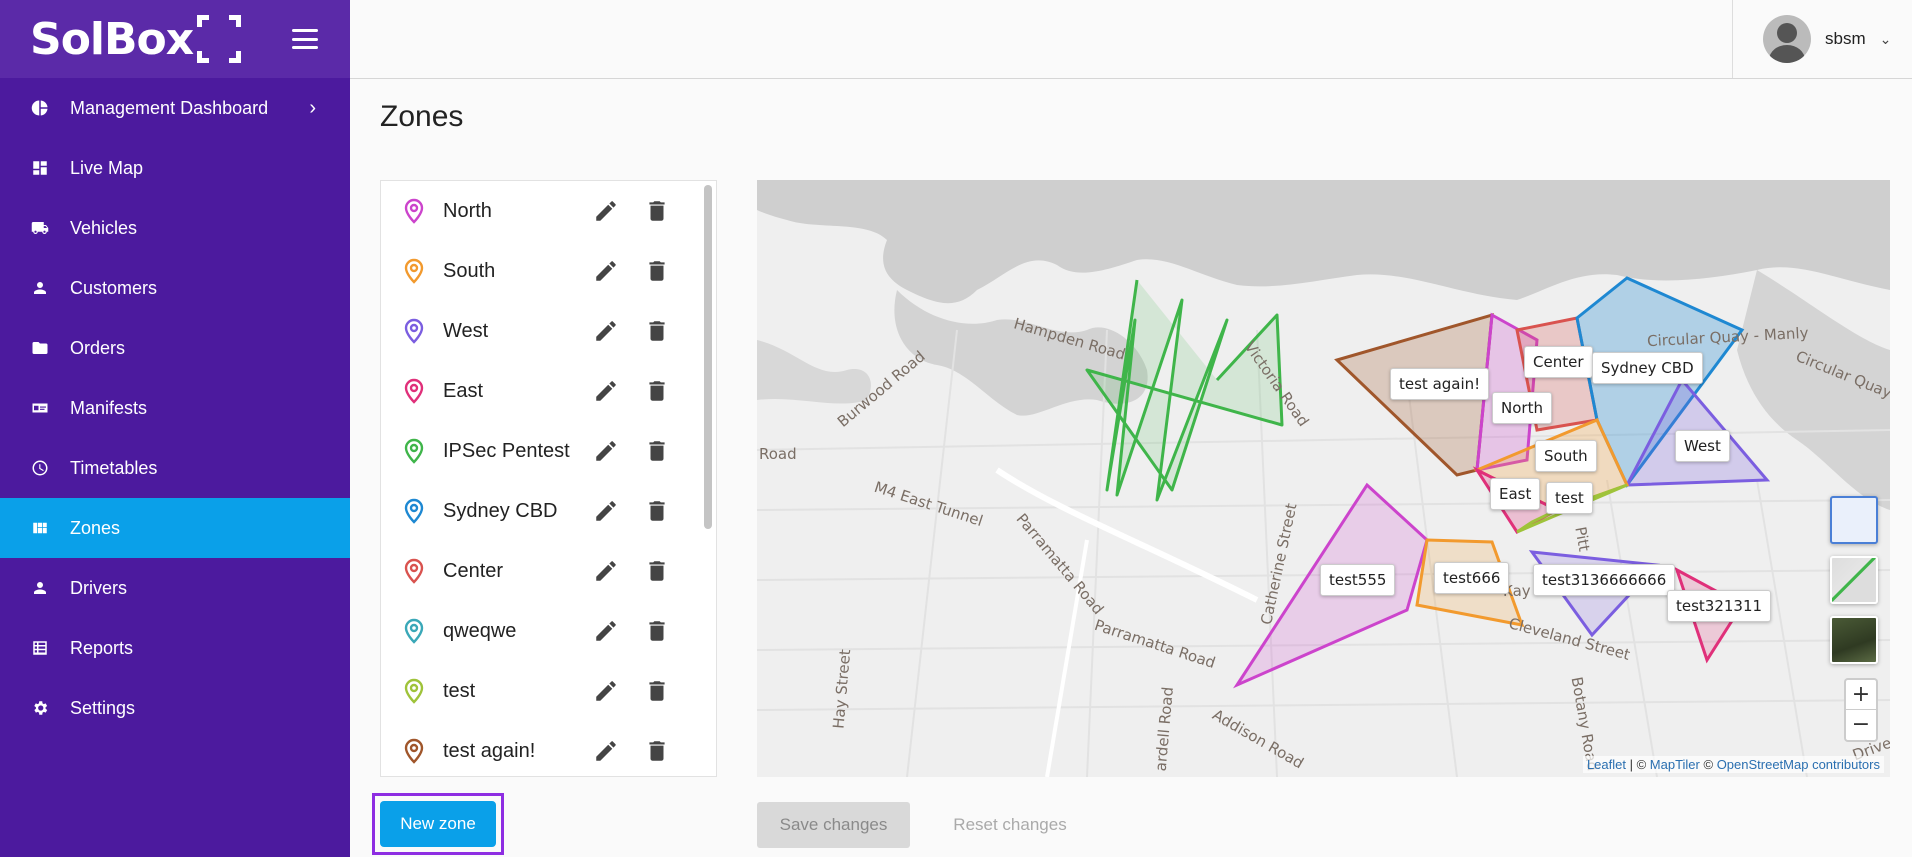  I want to click on reset-changes-button: Reset changes, so click(1010, 825).